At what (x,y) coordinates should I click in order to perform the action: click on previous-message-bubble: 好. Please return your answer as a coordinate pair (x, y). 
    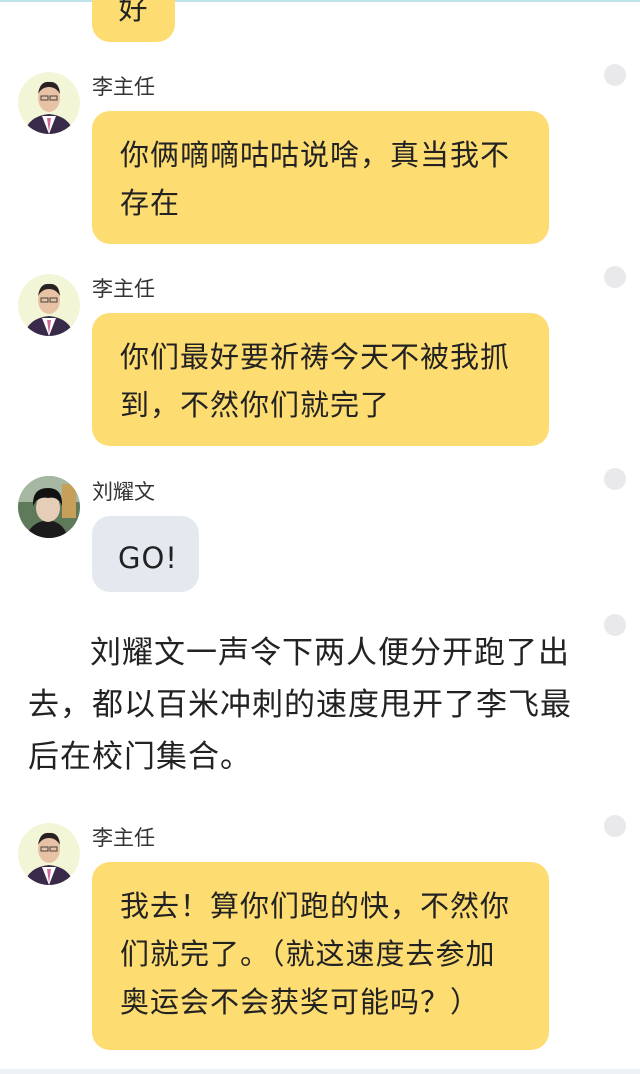
    Looking at the image, I should click on (133, 21).